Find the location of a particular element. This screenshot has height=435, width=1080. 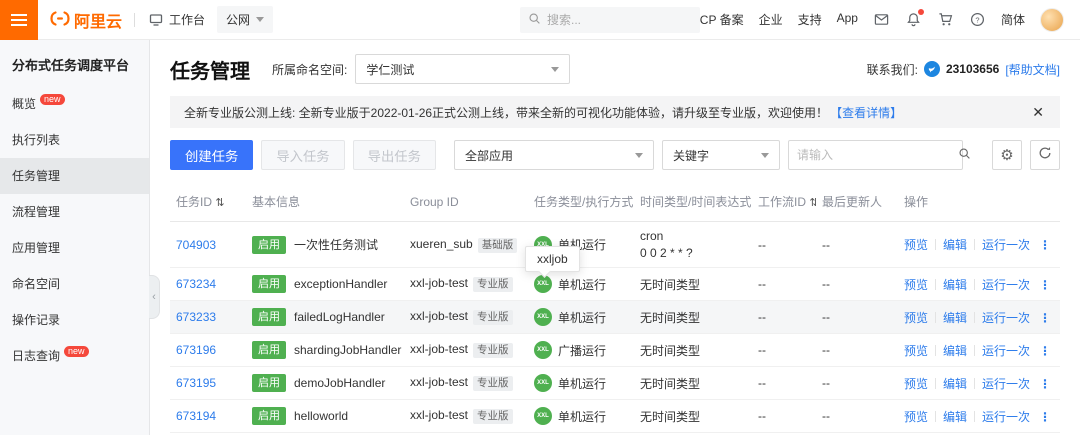

close-icon: ✕ is located at coordinates (1038, 112).